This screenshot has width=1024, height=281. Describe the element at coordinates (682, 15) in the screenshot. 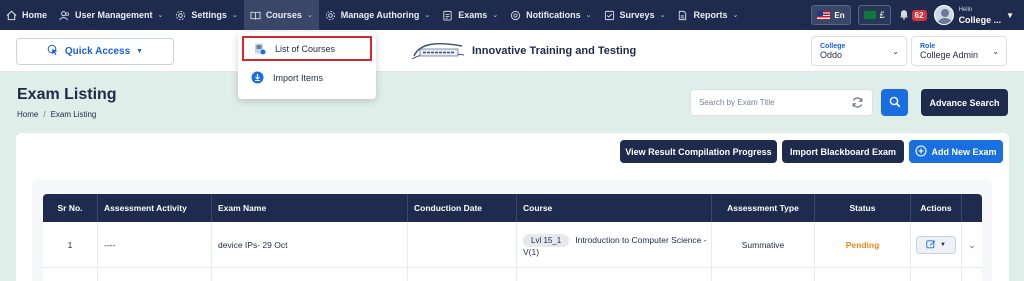

I see `report-icon` at that location.